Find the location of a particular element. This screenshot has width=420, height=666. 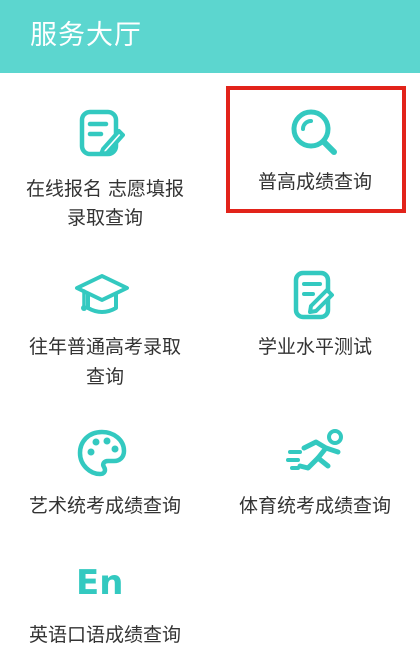

page-title: 服务大厅 is located at coordinates (86, 35).